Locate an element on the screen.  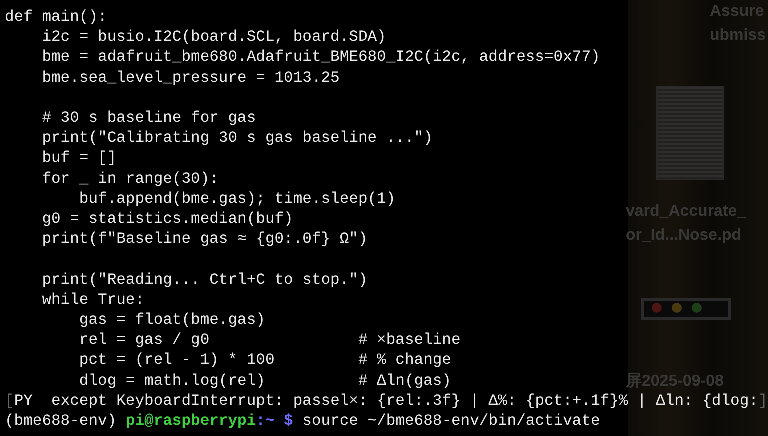
window-thumbnail-icon is located at coordinates (686, 309).